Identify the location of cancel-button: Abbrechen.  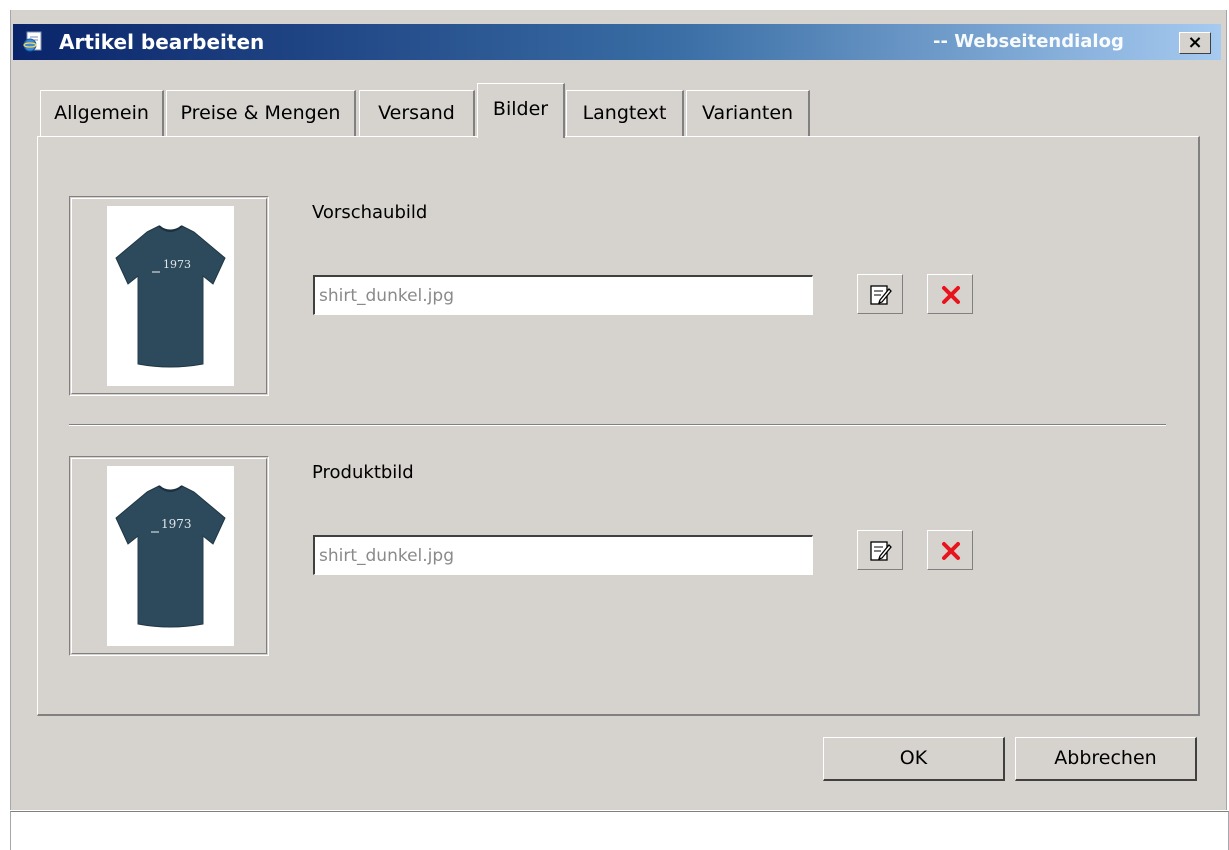
(1106, 759).